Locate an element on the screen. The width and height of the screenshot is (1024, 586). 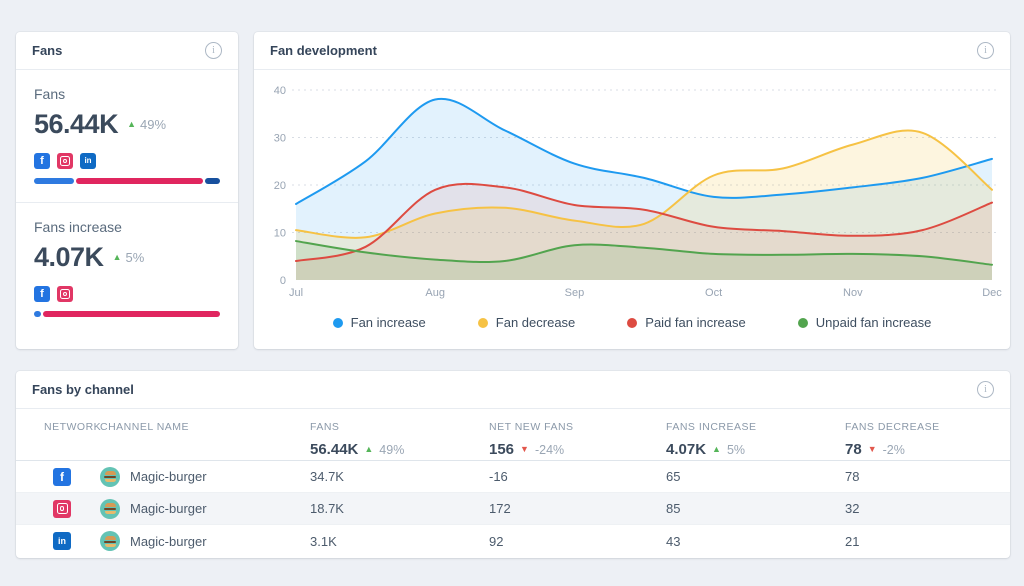
col-fans-decrease: FANS DECREASE 78 -2% is located at coordinates (913, 439).